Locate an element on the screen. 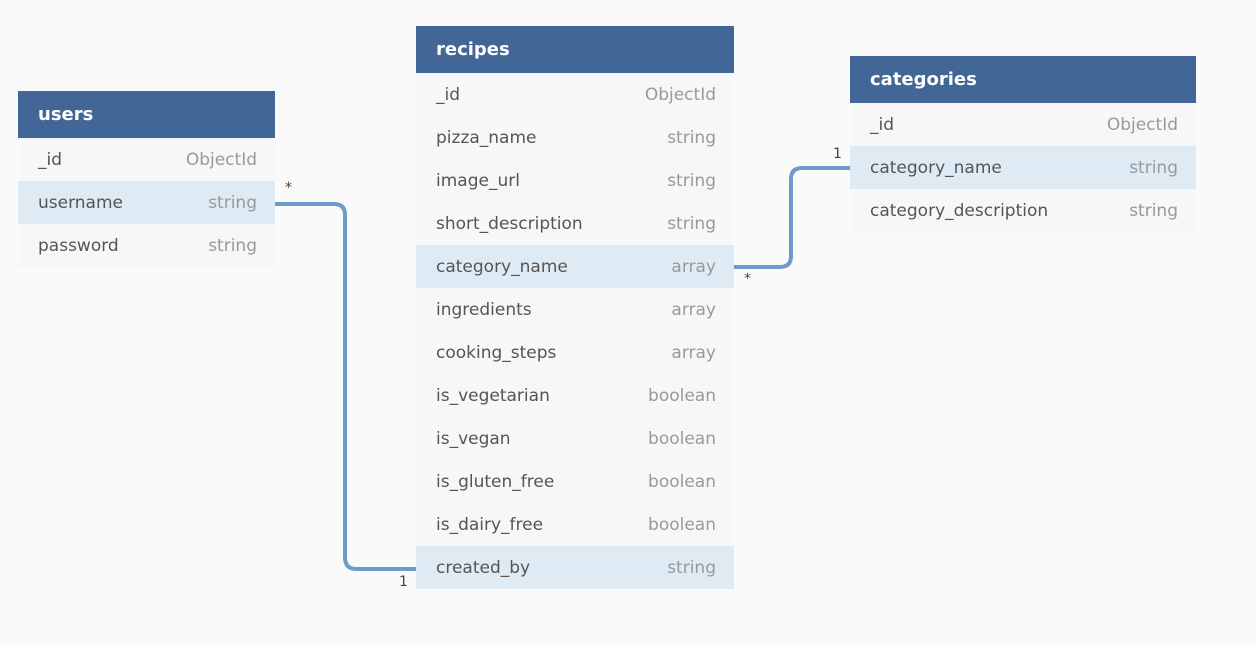 The width and height of the screenshot is (1256, 645). field-name: pizza_name is located at coordinates (486, 137).